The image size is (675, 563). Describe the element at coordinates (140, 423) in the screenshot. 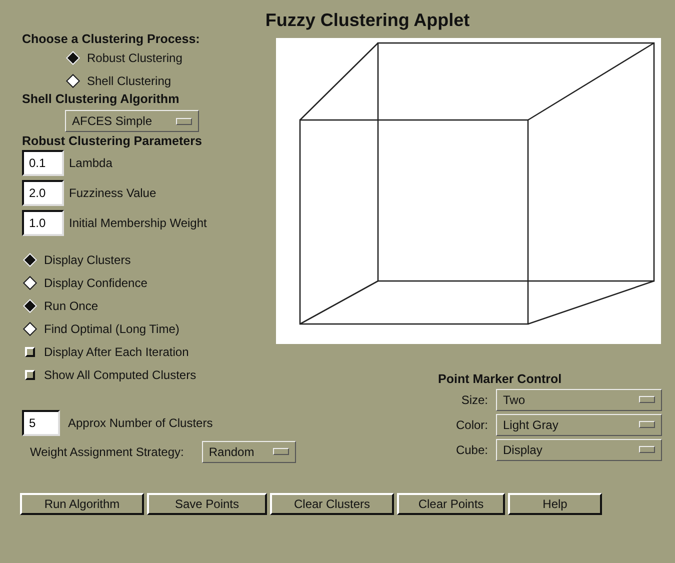

I see `field-label: Approx Number of Clusters` at that location.